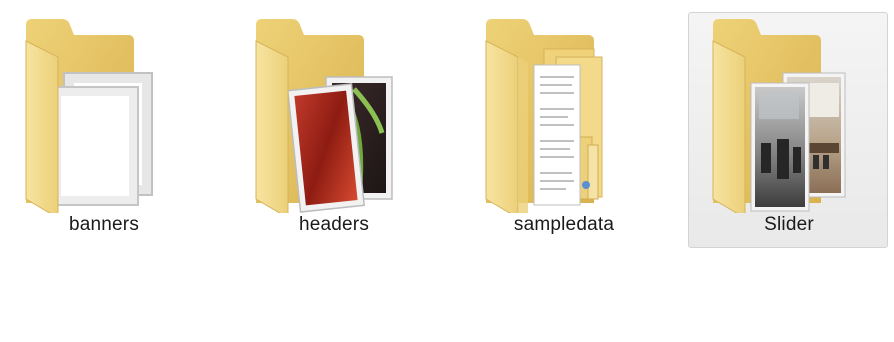 The height and width of the screenshot is (342, 894). What do you see at coordinates (564, 224) in the screenshot?
I see `folder-label-sampledata: sampledata` at bounding box center [564, 224].